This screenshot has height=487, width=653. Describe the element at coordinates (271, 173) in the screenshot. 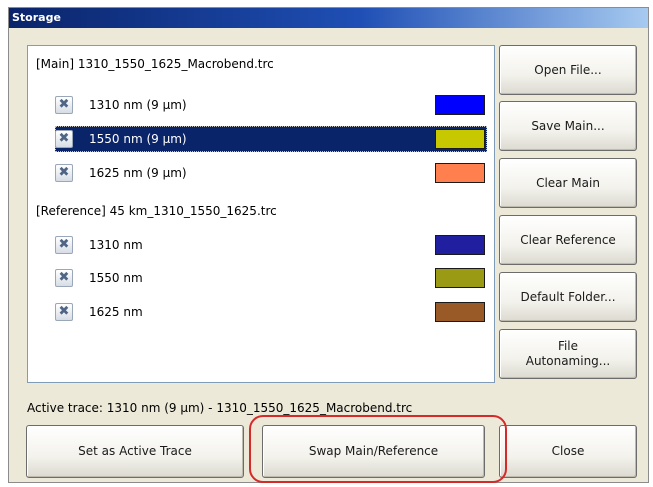

I see `main-trace-row: ✖ 1625 nm (9 µm)` at that location.